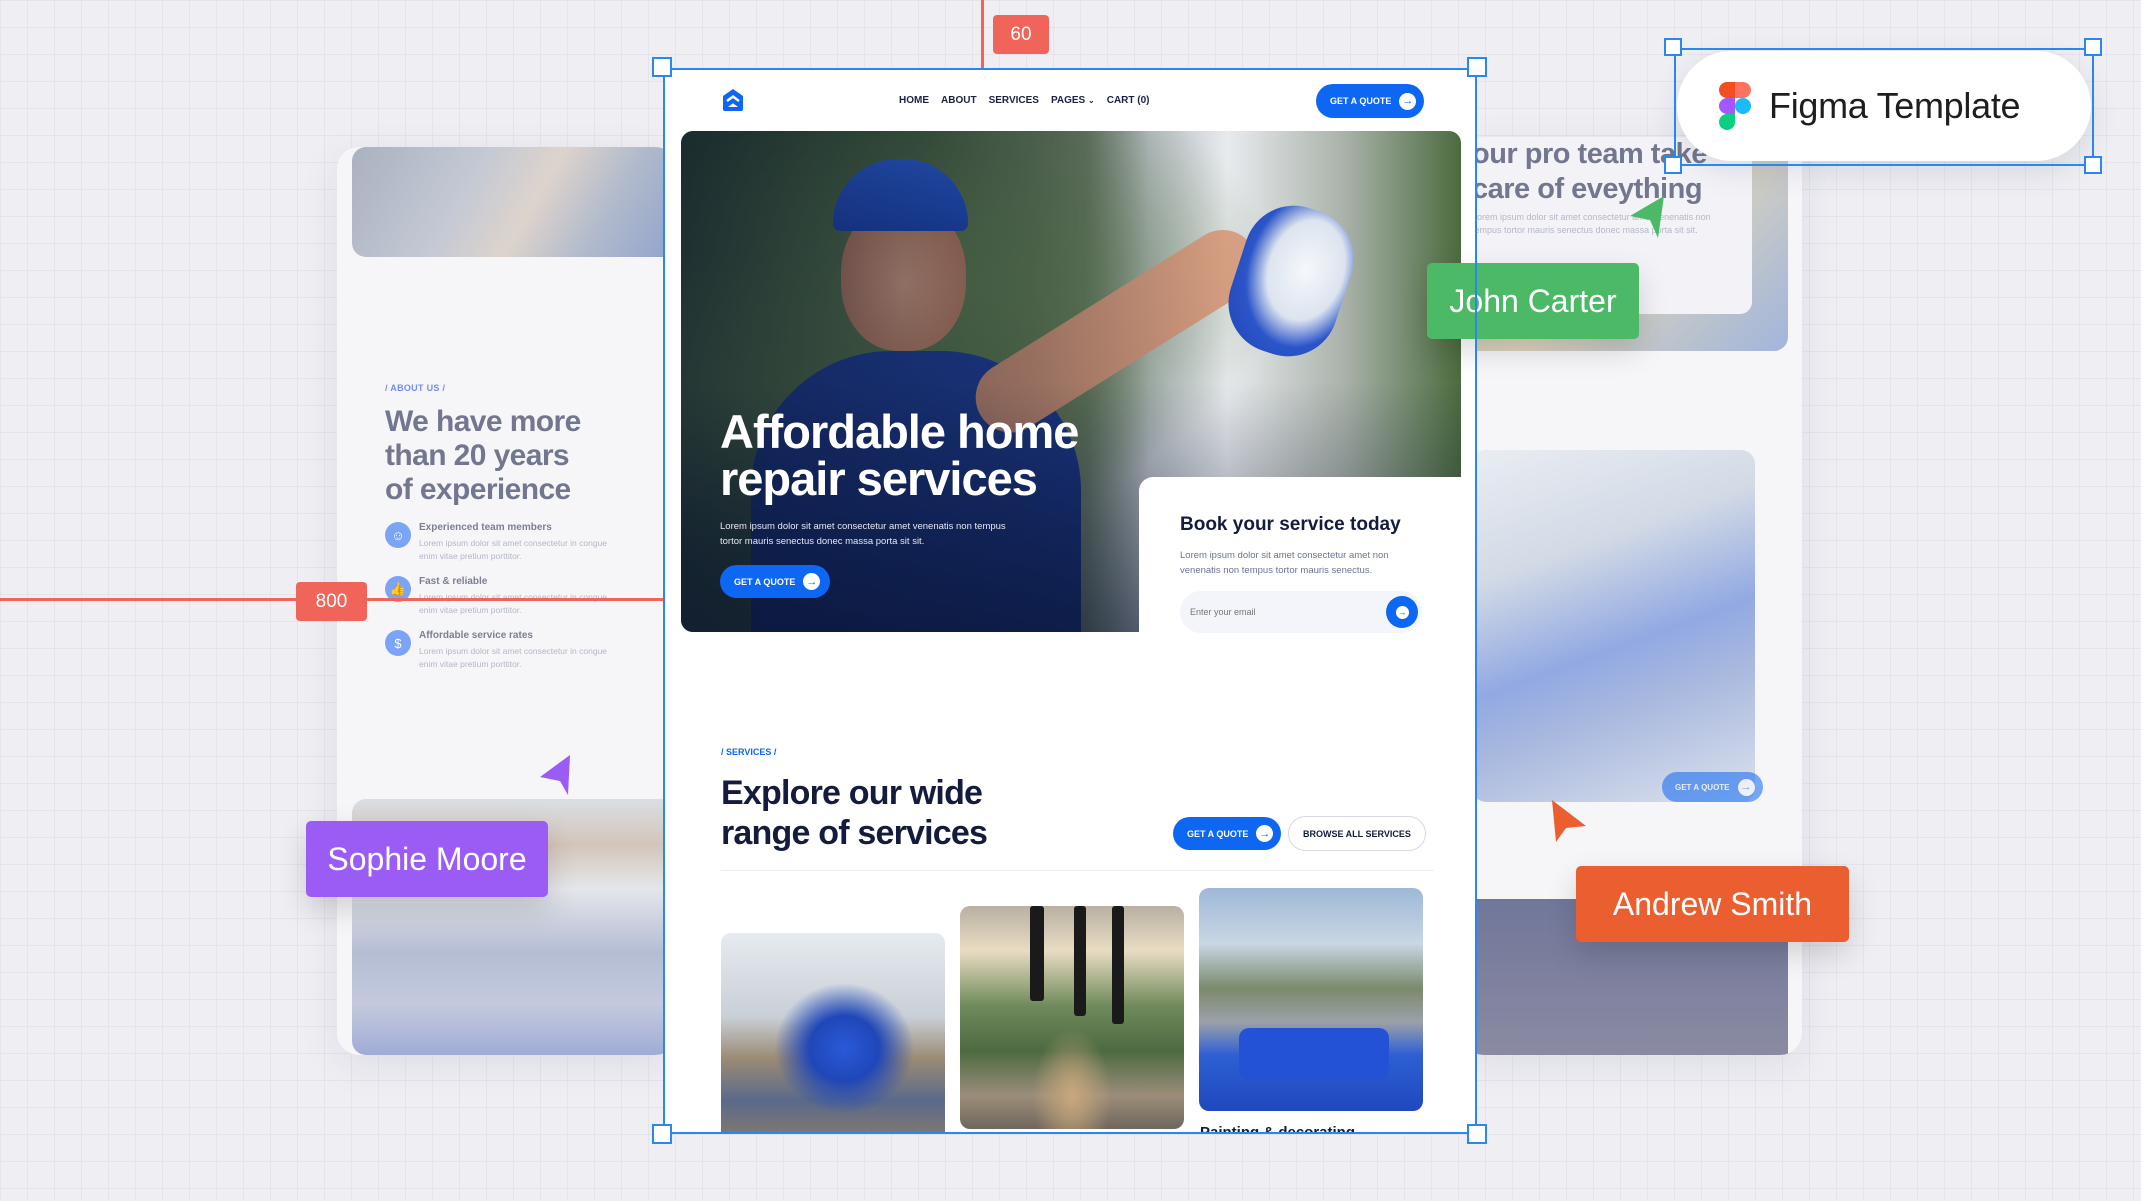 The image size is (2141, 1201). Describe the element at coordinates (775, 581) in the screenshot. I see `hero-get-quote-button: GET A QUOTE →` at that location.